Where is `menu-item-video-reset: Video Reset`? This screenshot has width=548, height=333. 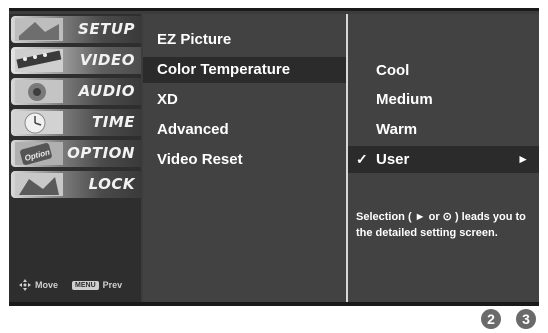
menu-item-video-reset: Video Reset is located at coordinates (244, 160).